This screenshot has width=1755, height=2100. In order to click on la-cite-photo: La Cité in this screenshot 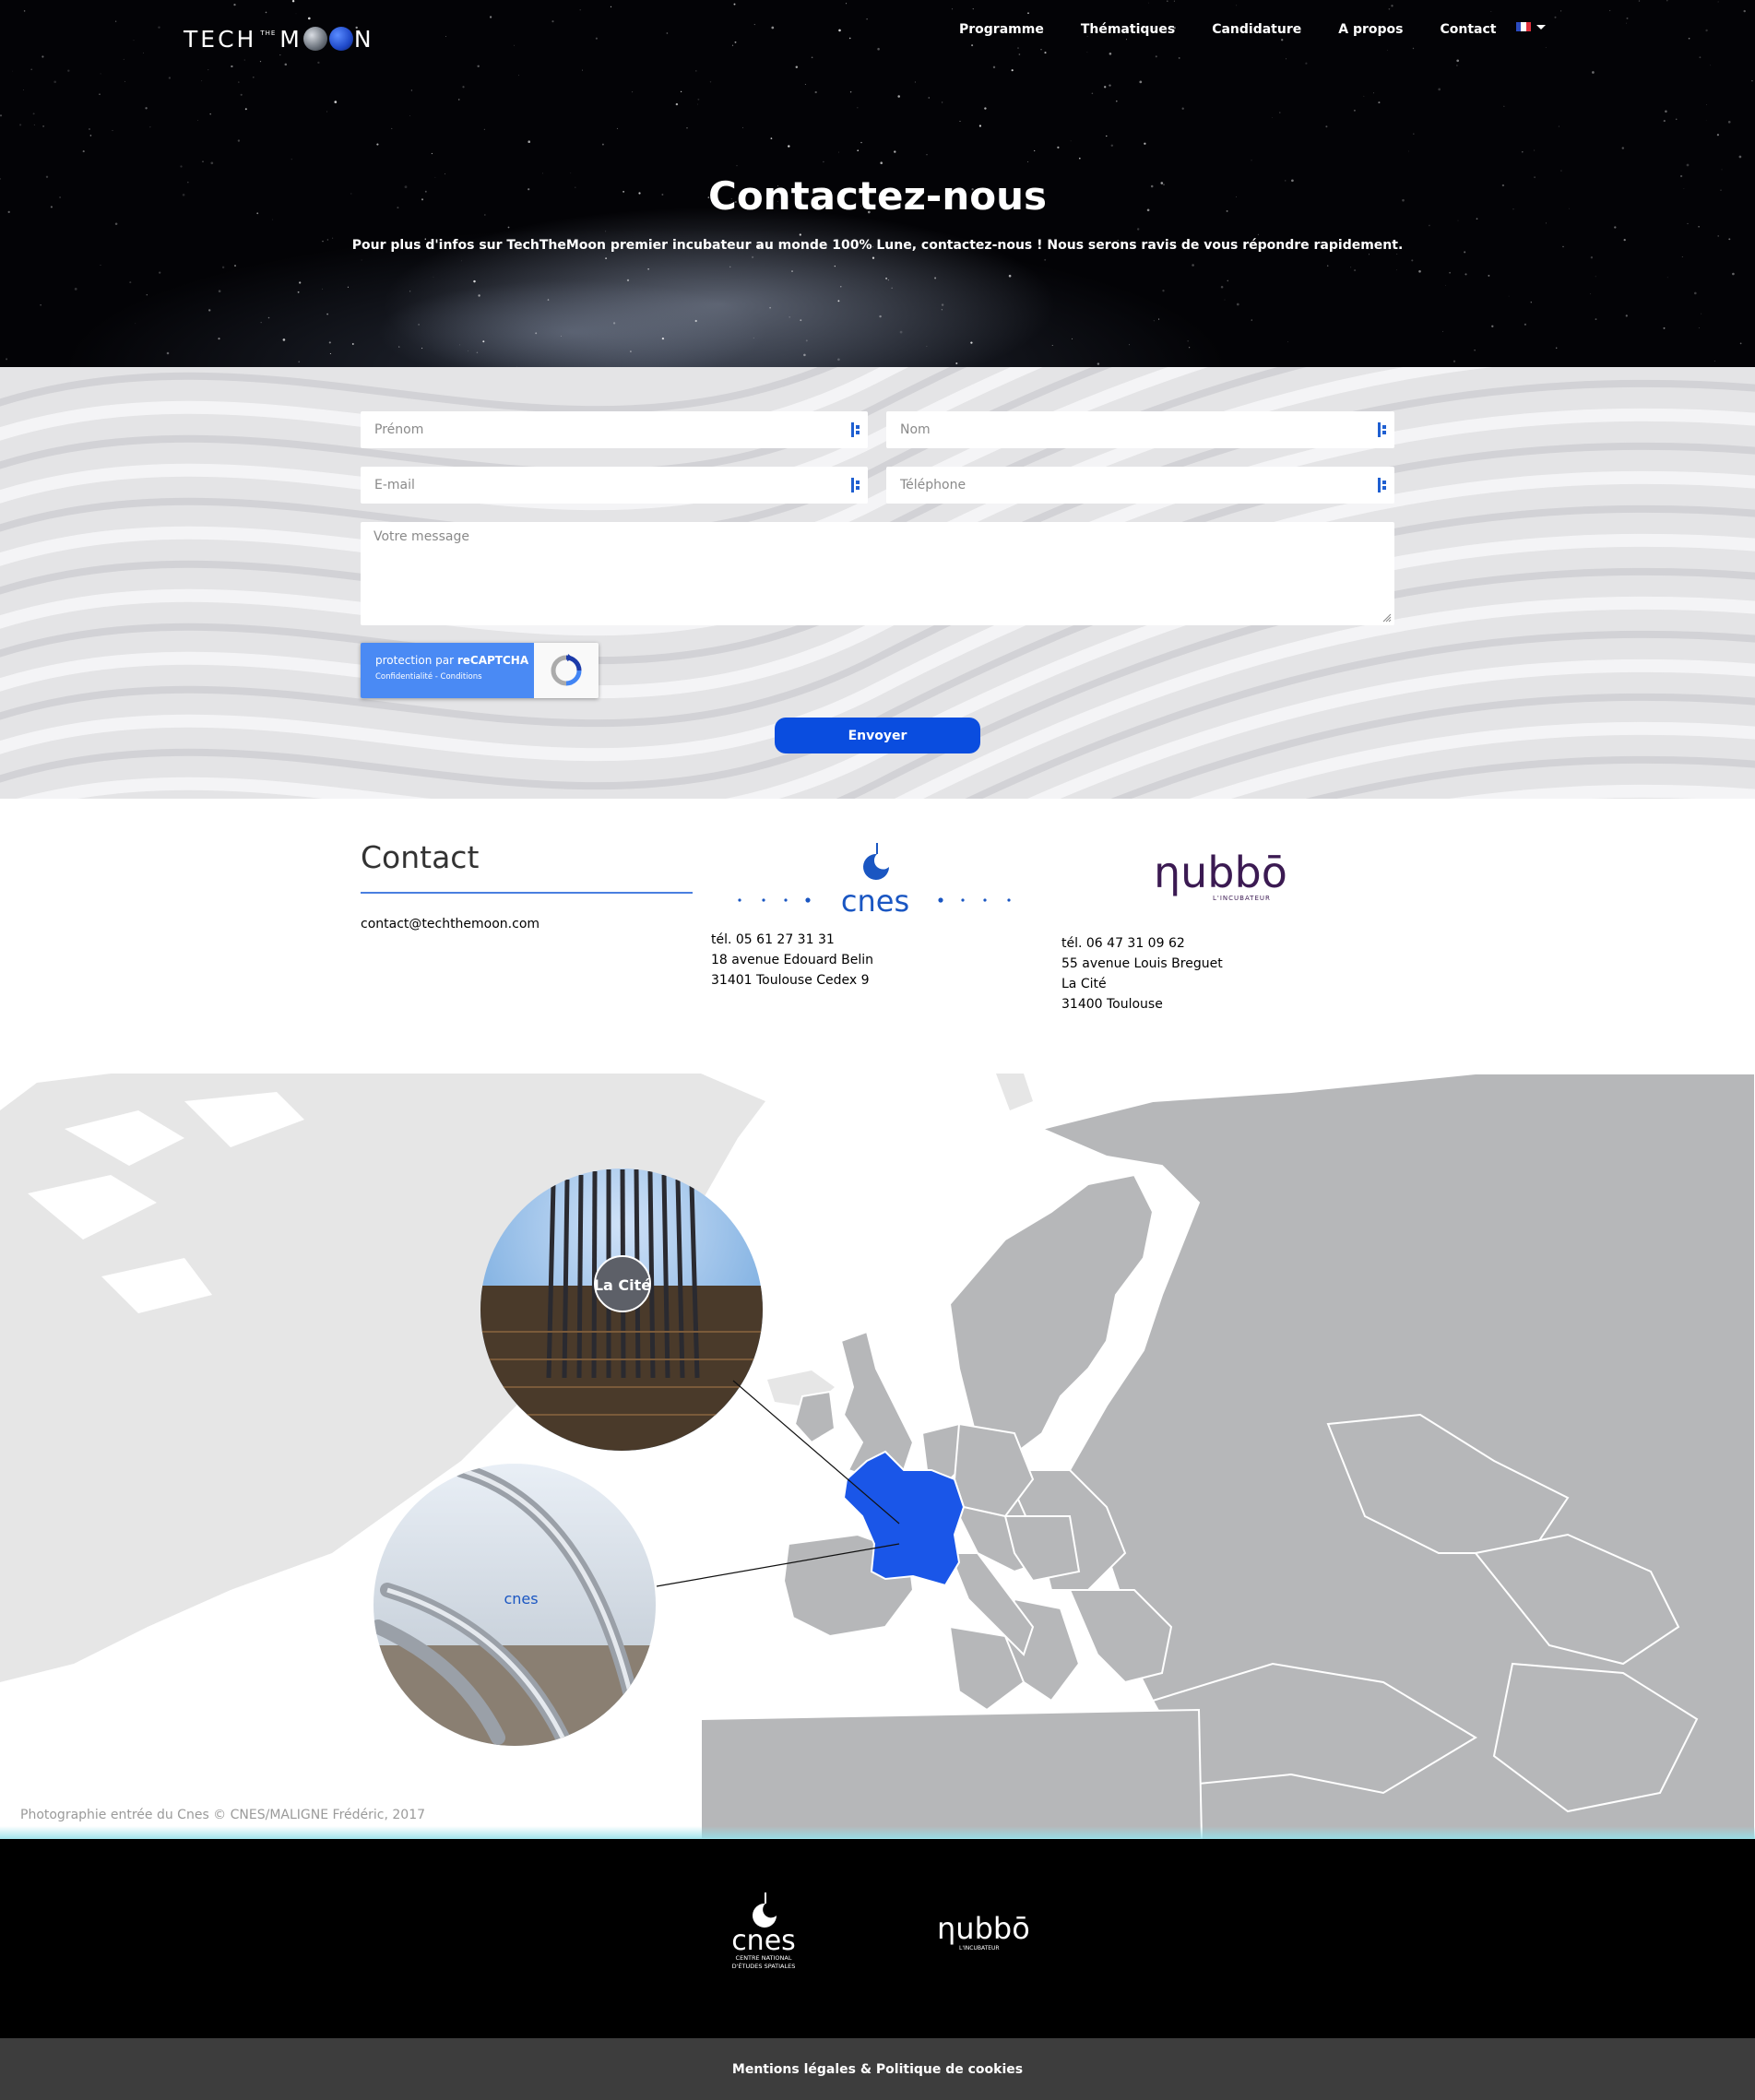, I will do `click(621, 1310)`.